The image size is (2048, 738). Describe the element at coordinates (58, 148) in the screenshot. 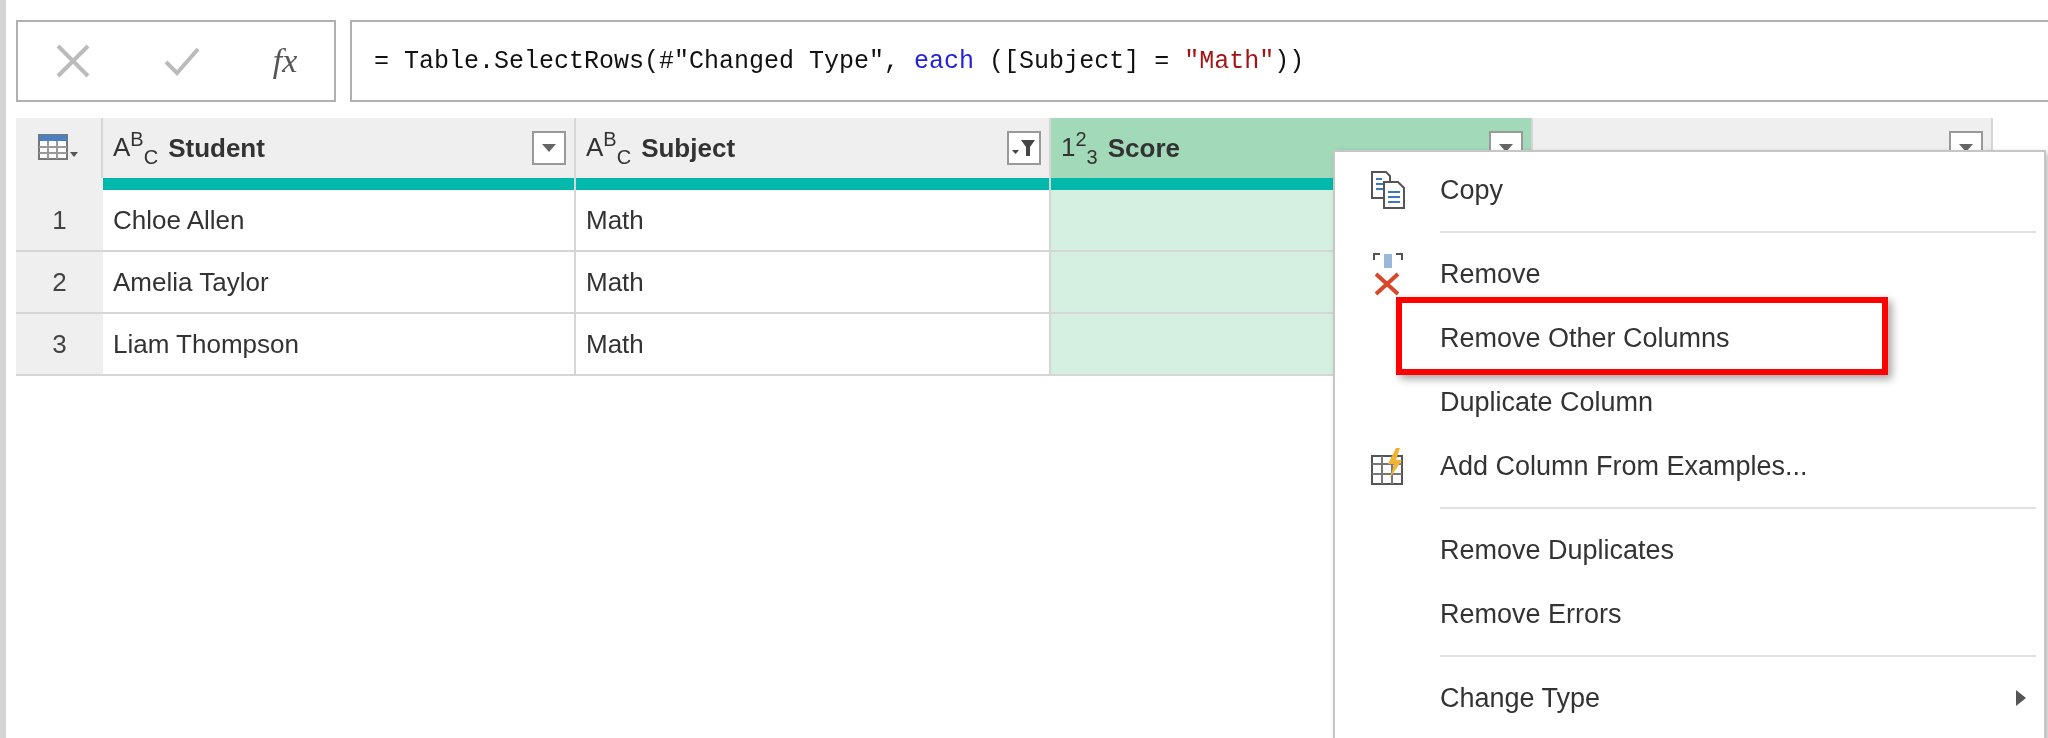

I see `table-menu-icon` at that location.